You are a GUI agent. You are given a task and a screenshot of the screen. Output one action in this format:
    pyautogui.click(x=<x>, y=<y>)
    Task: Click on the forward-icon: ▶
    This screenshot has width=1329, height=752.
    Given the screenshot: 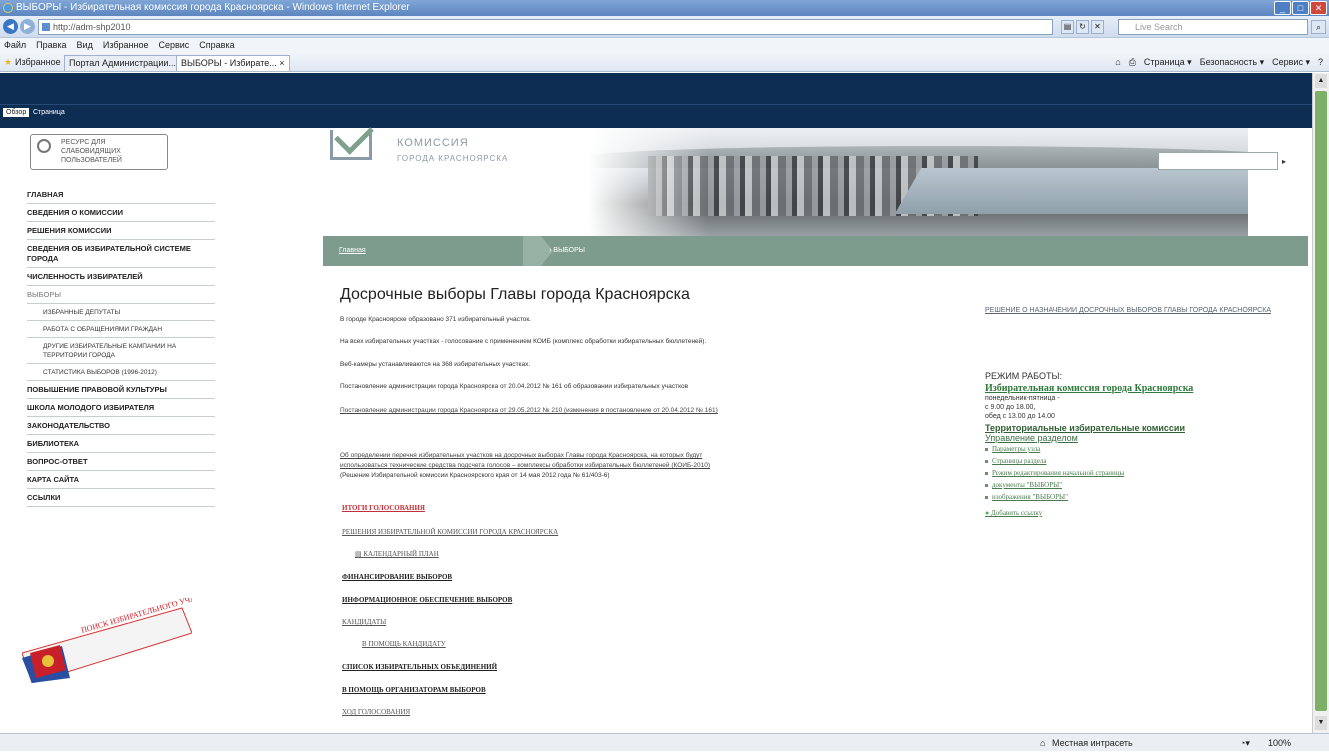 What is the action you would take?
    pyautogui.click(x=27, y=26)
    